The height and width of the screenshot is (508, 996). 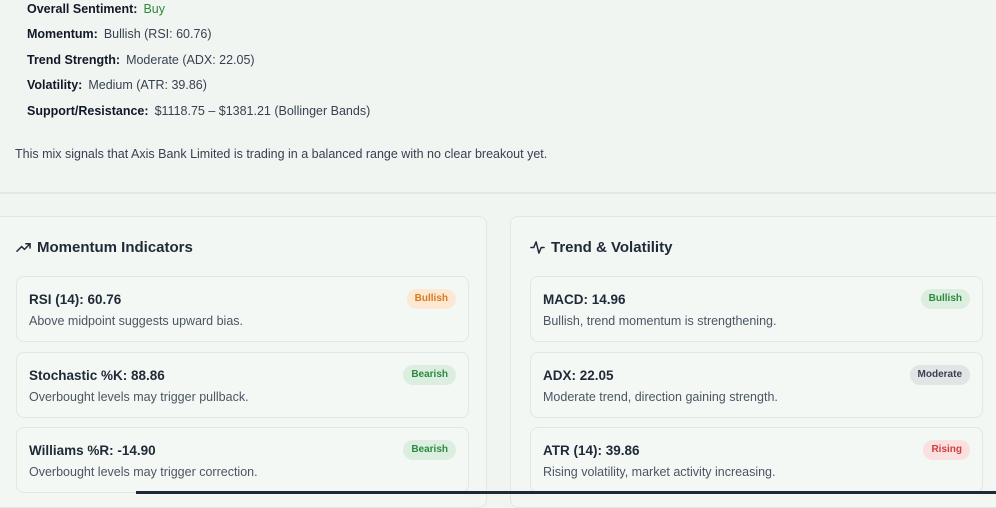 I want to click on momentum-panel-title: Momentum Indicators, so click(x=115, y=247).